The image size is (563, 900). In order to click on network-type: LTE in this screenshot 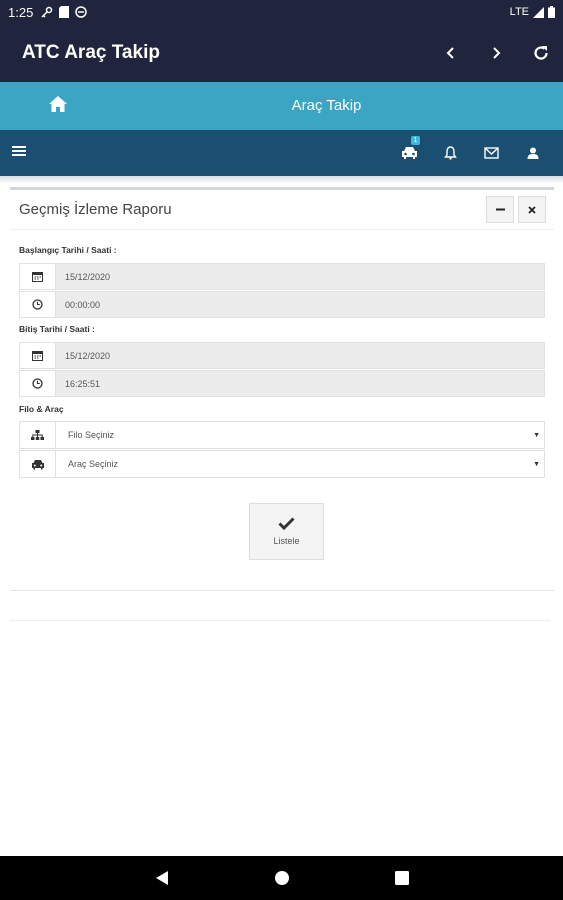, I will do `click(519, 12)`.